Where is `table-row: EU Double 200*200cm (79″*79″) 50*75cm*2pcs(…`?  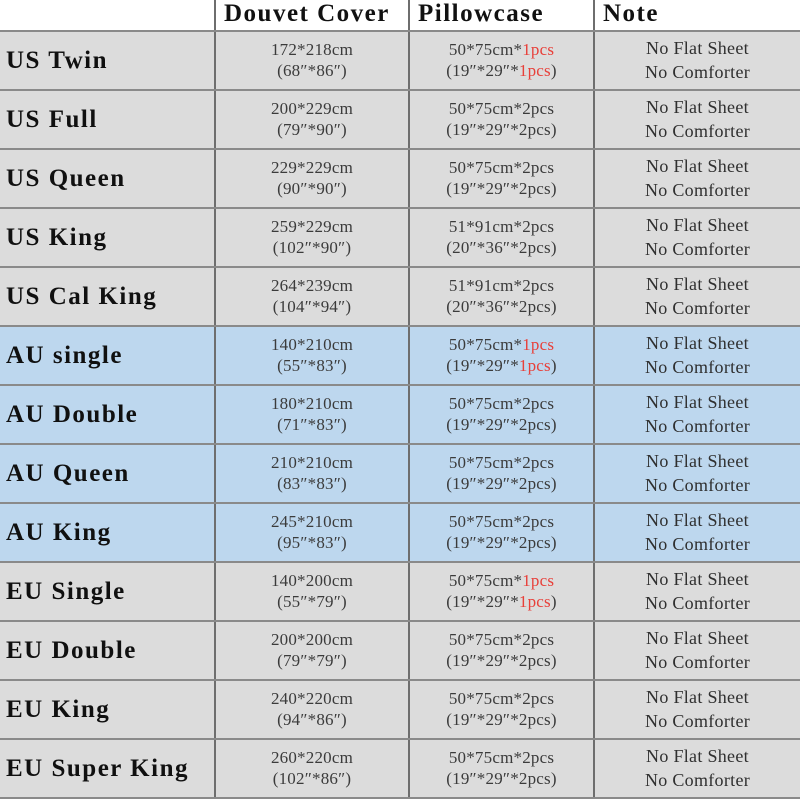 table-row: EU Double 200*200cm (79″*79″) 50*75cm*2pcs(… is located at coordinates (400, 651).